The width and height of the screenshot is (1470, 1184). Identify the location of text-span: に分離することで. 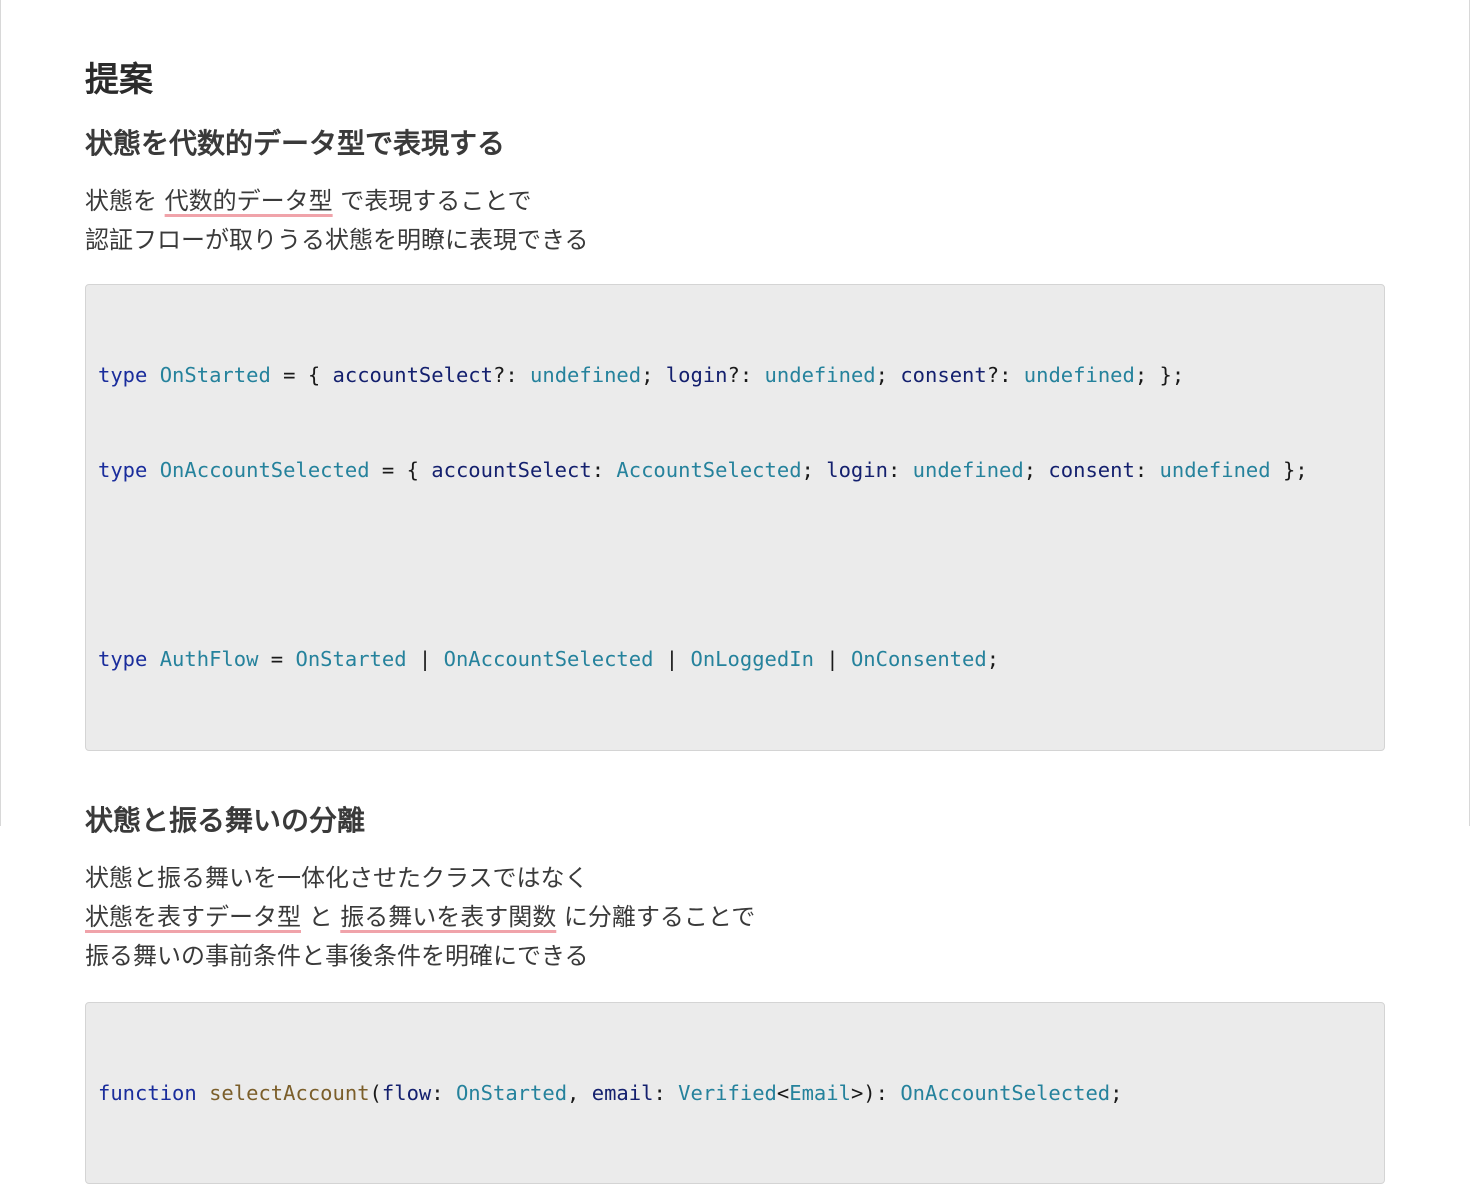
(659, 917).